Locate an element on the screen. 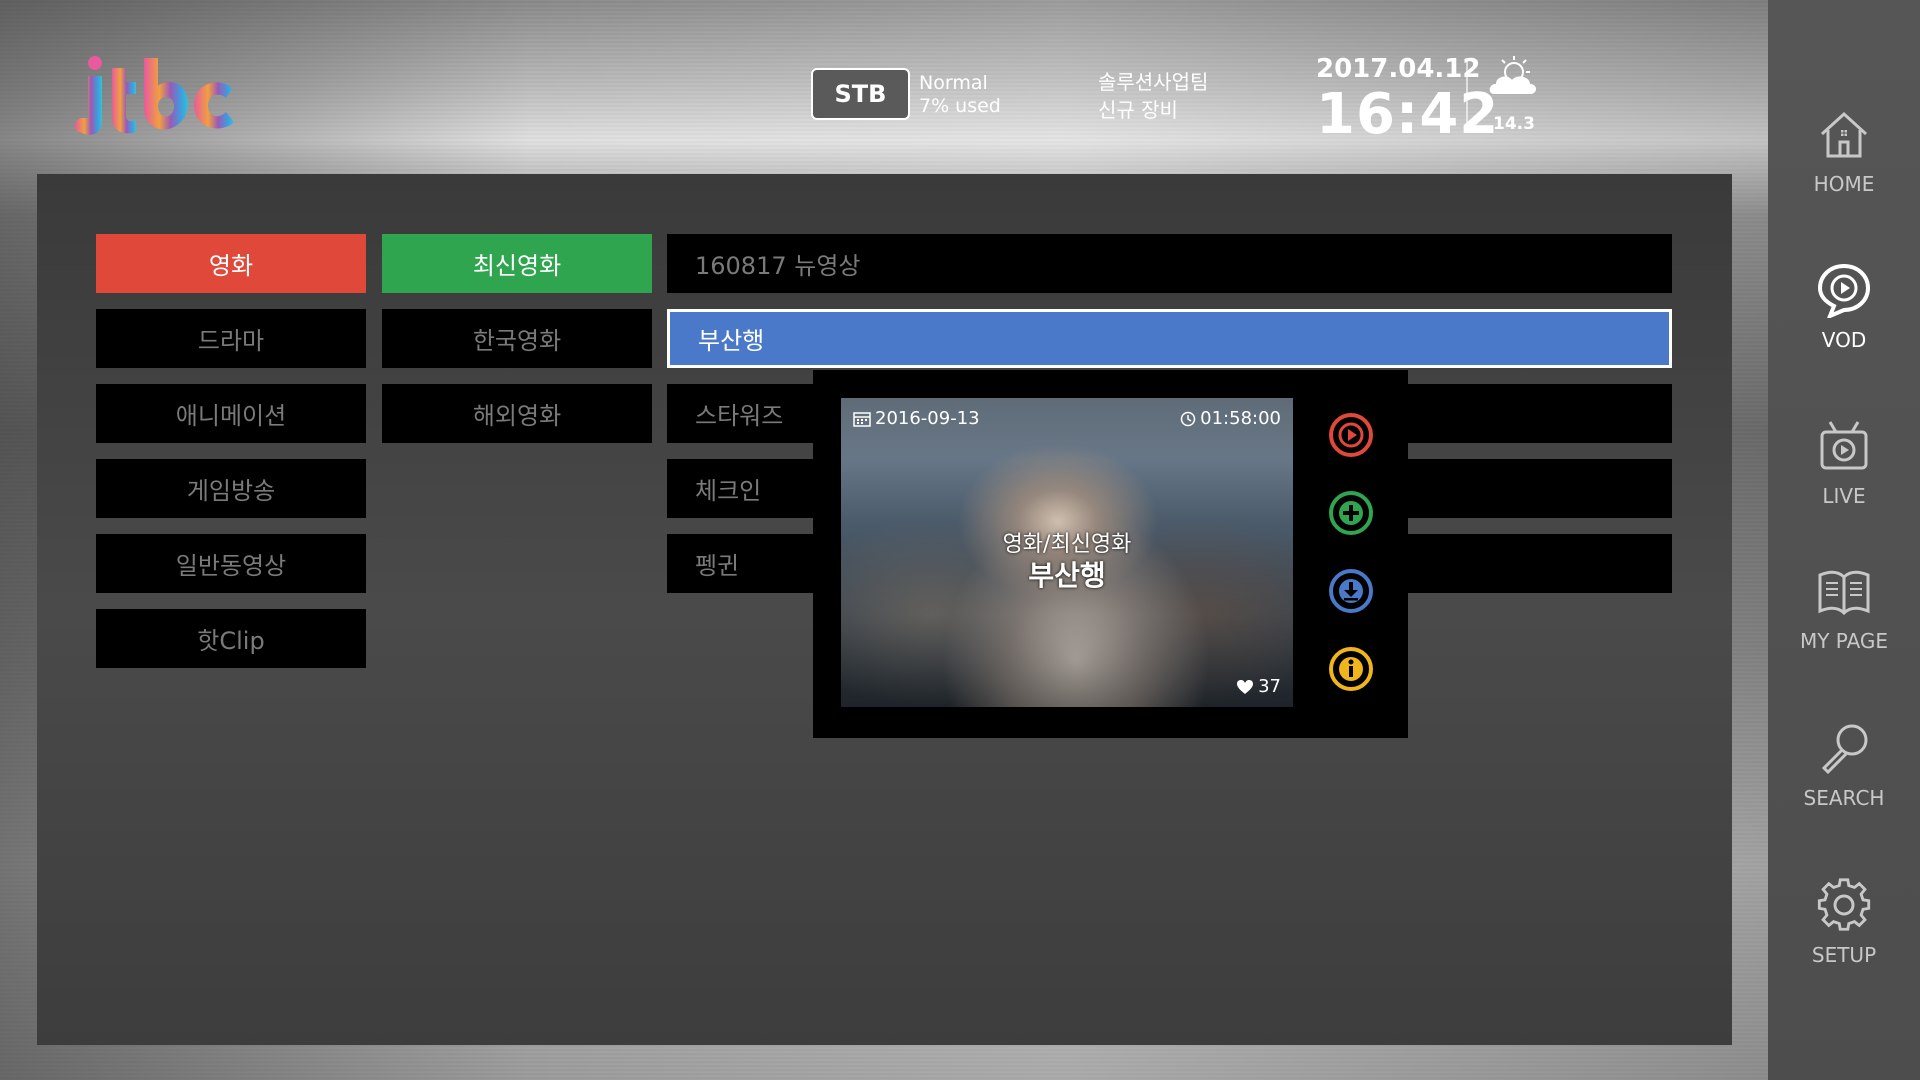 The width and height of the screenshot is (1920, 1080). download-button is located at coordinates (1351, 591).